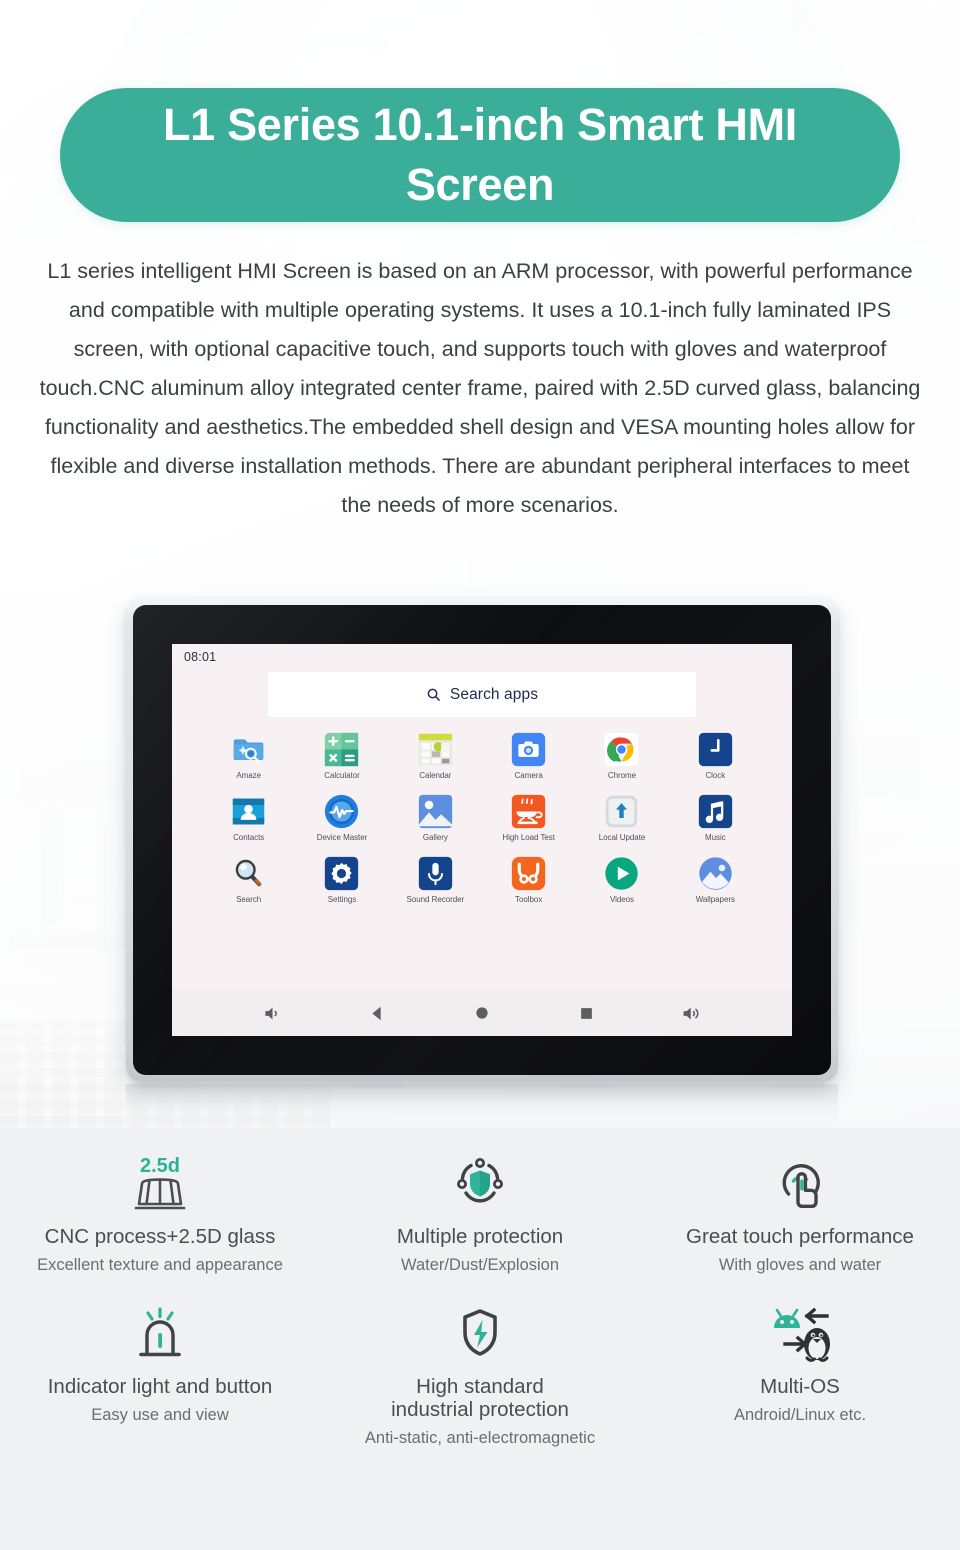 The width and height of the screenshot is (960, 1550). I want to click on app-item-wallpapers: Wallpapers, so click(715, 886).